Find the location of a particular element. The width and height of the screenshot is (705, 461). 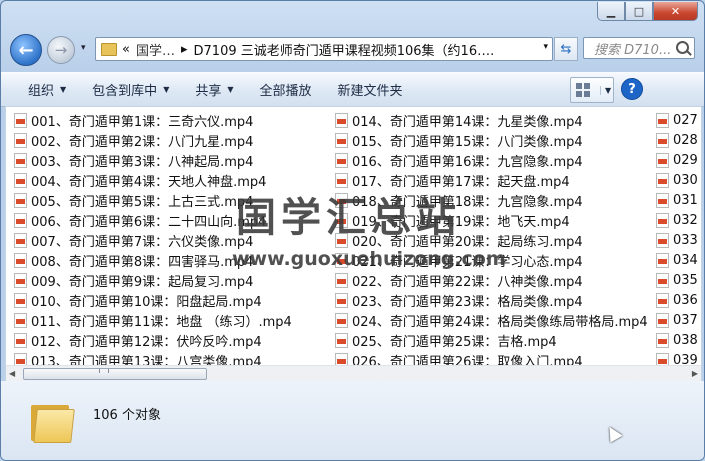

file-item: 028 is located at coordinates (677, 140).